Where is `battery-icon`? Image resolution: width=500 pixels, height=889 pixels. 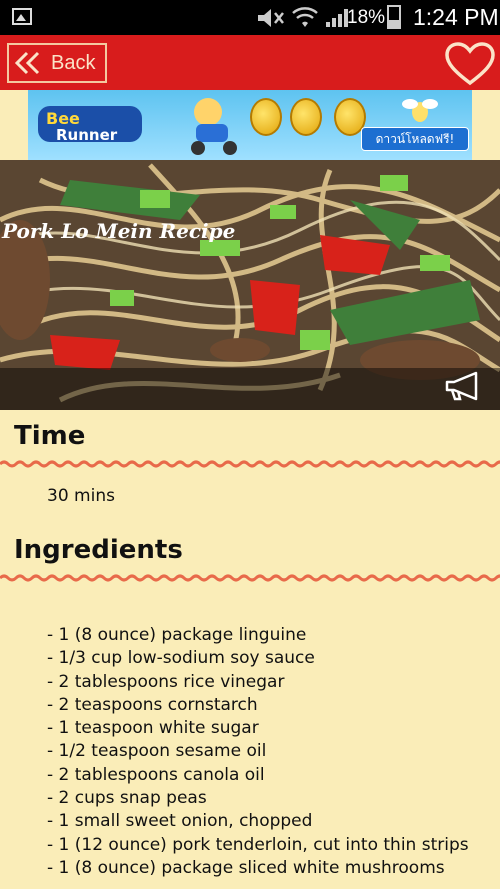 battery-icon is located at coordinates (394, 17).